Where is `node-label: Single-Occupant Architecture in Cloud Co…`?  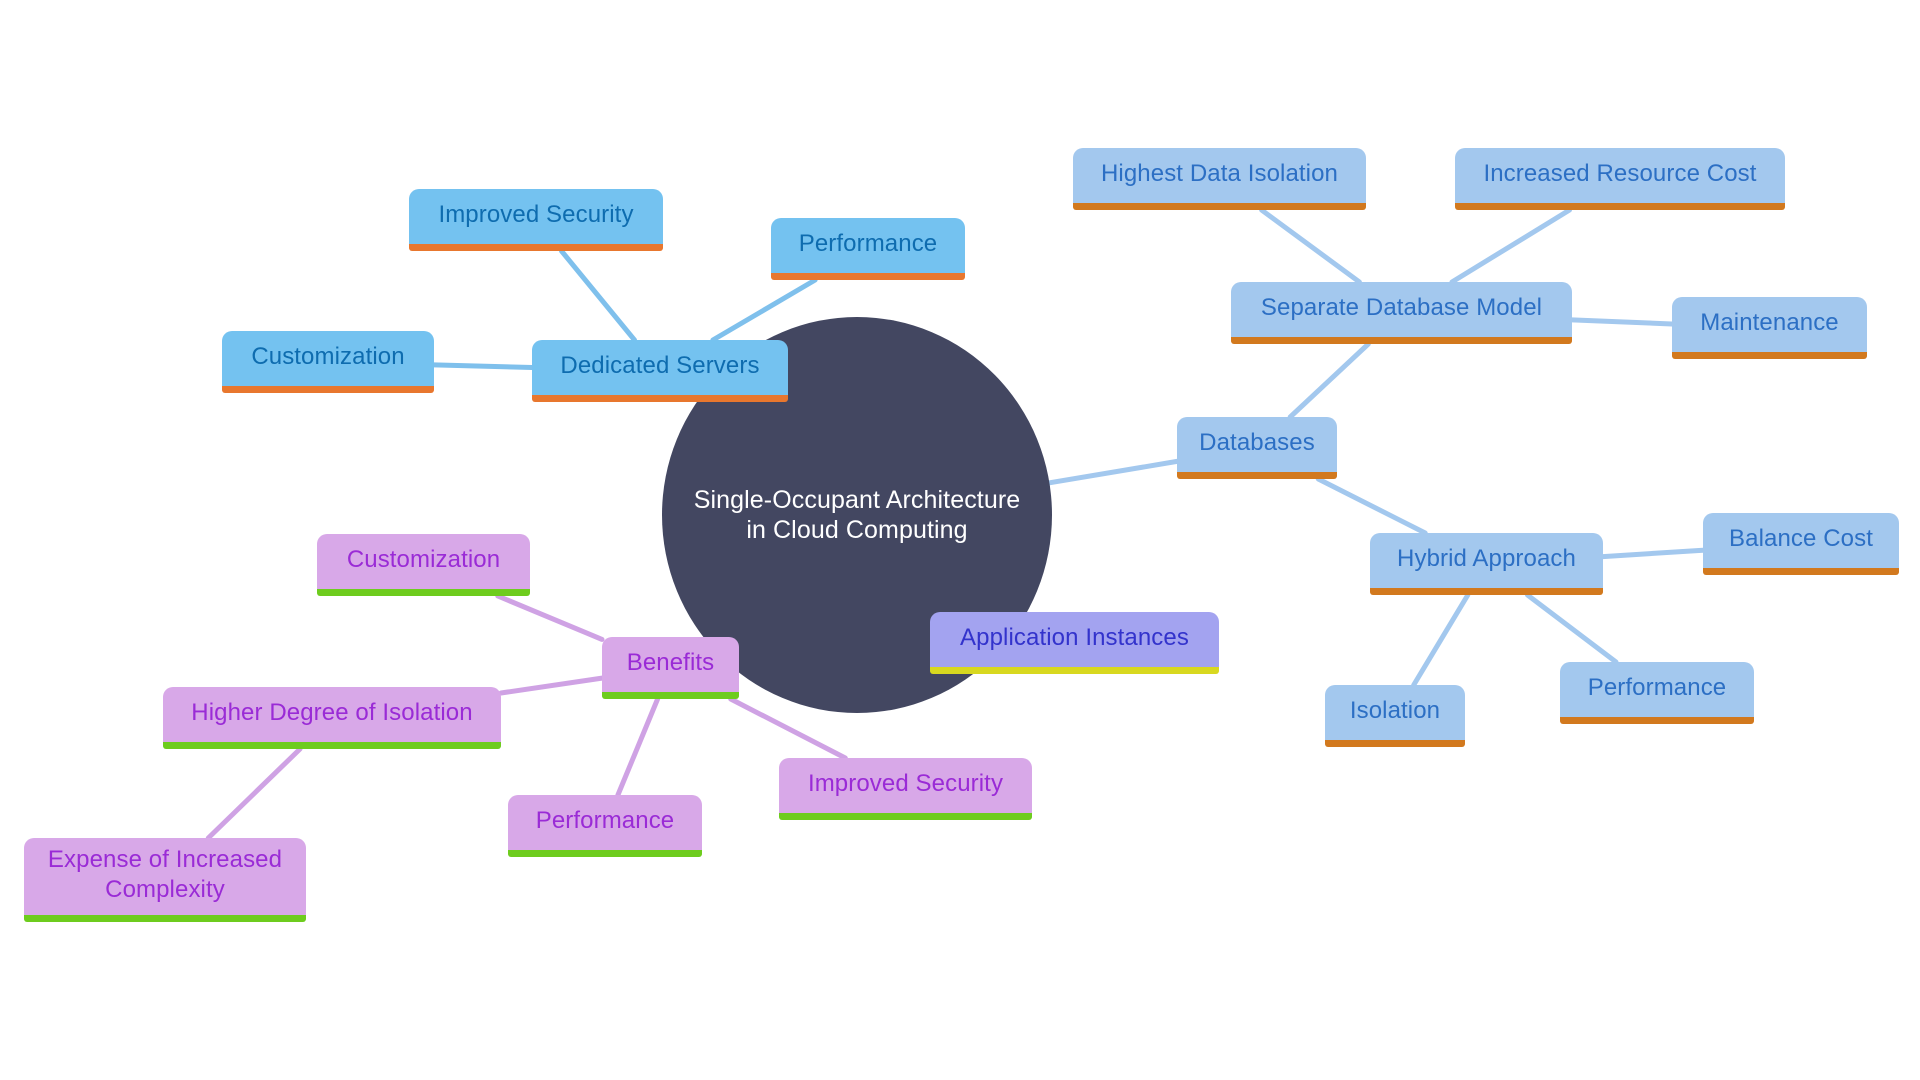 node-label: Single-Occupant Architecture in Cloud Co… is located at coordinates (857, 515).